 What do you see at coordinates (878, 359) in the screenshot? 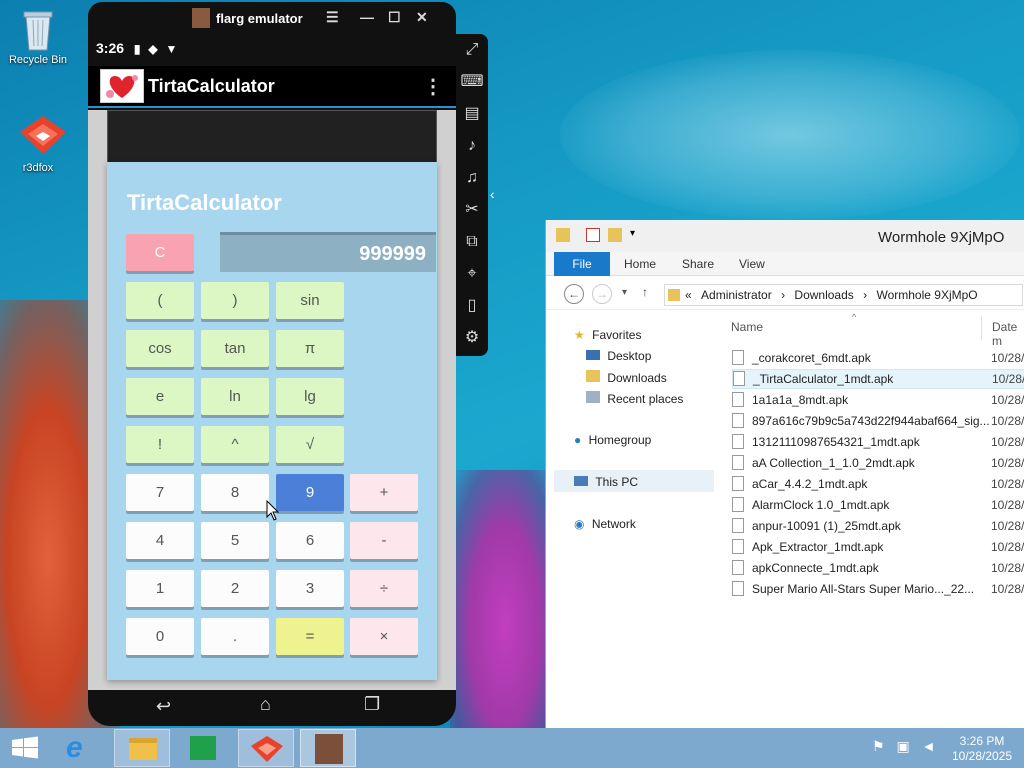
I see `file-row: _corakcoret_6mdt.apk 10/28/` at bounding box center [878, 359].